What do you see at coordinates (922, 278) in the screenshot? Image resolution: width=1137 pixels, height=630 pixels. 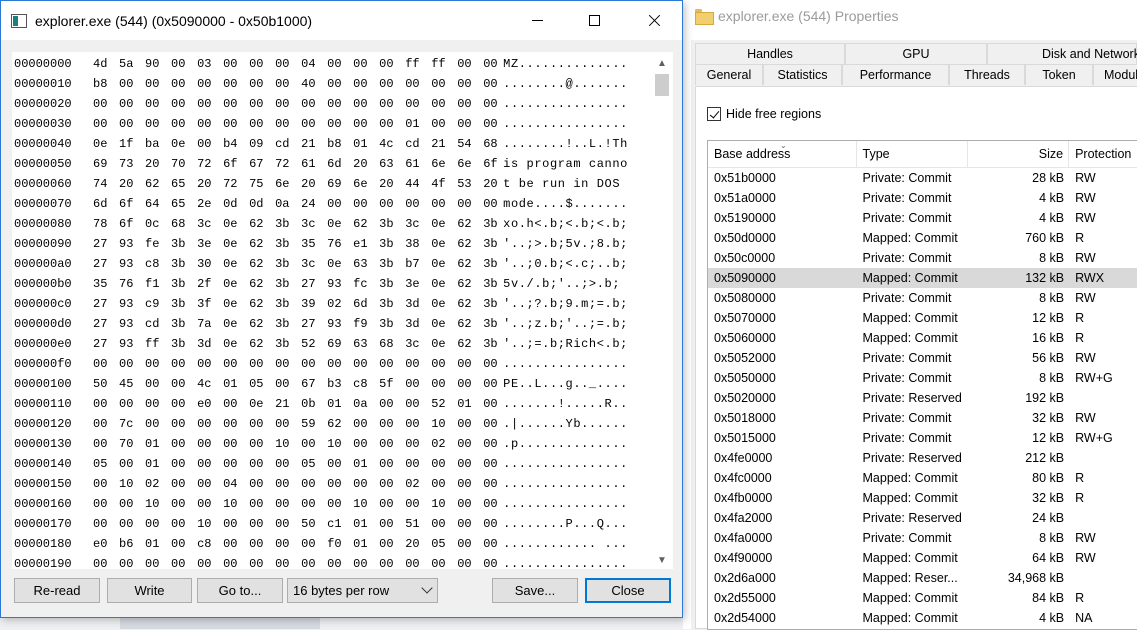 I see `region-row: 0x5090000 Mapped: Commit 132 kB RWX` at bounding box center [922, 278].